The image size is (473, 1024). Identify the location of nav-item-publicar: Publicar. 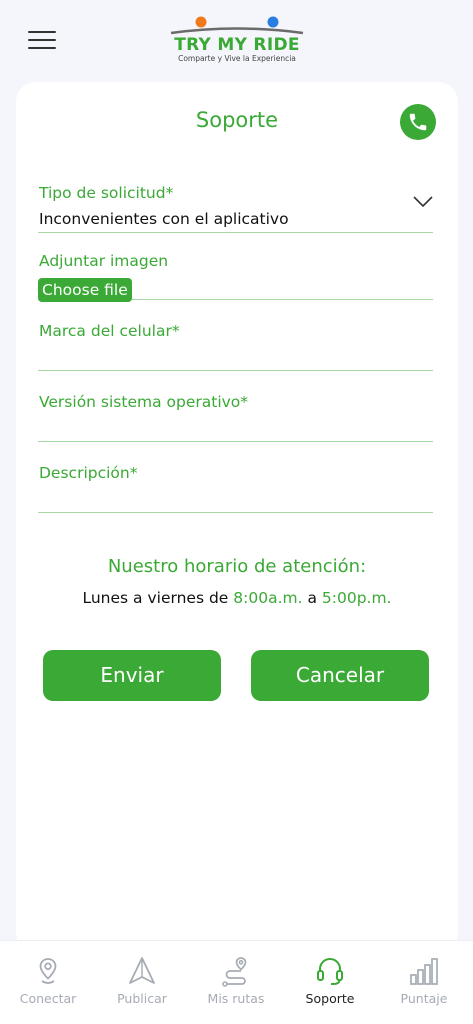
(142, 982).